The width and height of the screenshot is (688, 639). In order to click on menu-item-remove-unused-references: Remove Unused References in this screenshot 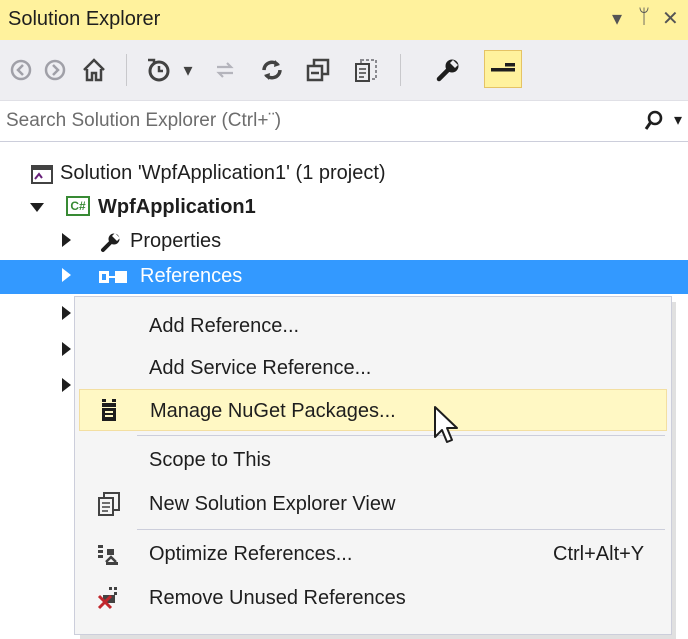, I will do `click(373, 598)`.